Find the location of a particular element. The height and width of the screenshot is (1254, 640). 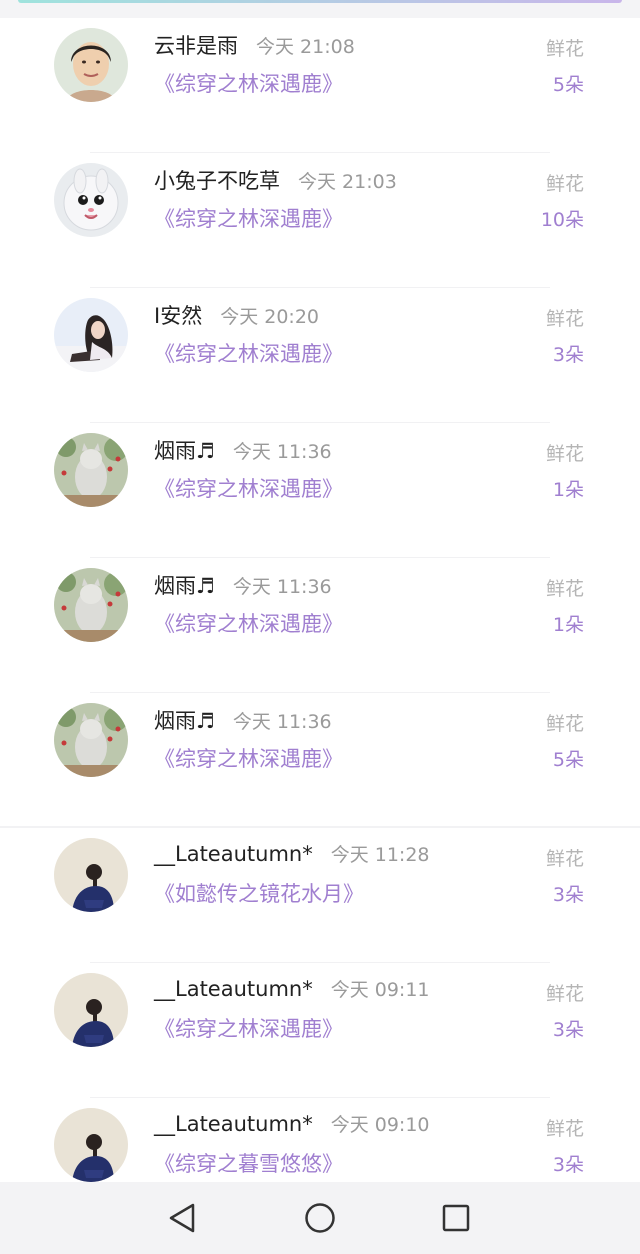

top-header-strip is located at coordinates (320, 9).